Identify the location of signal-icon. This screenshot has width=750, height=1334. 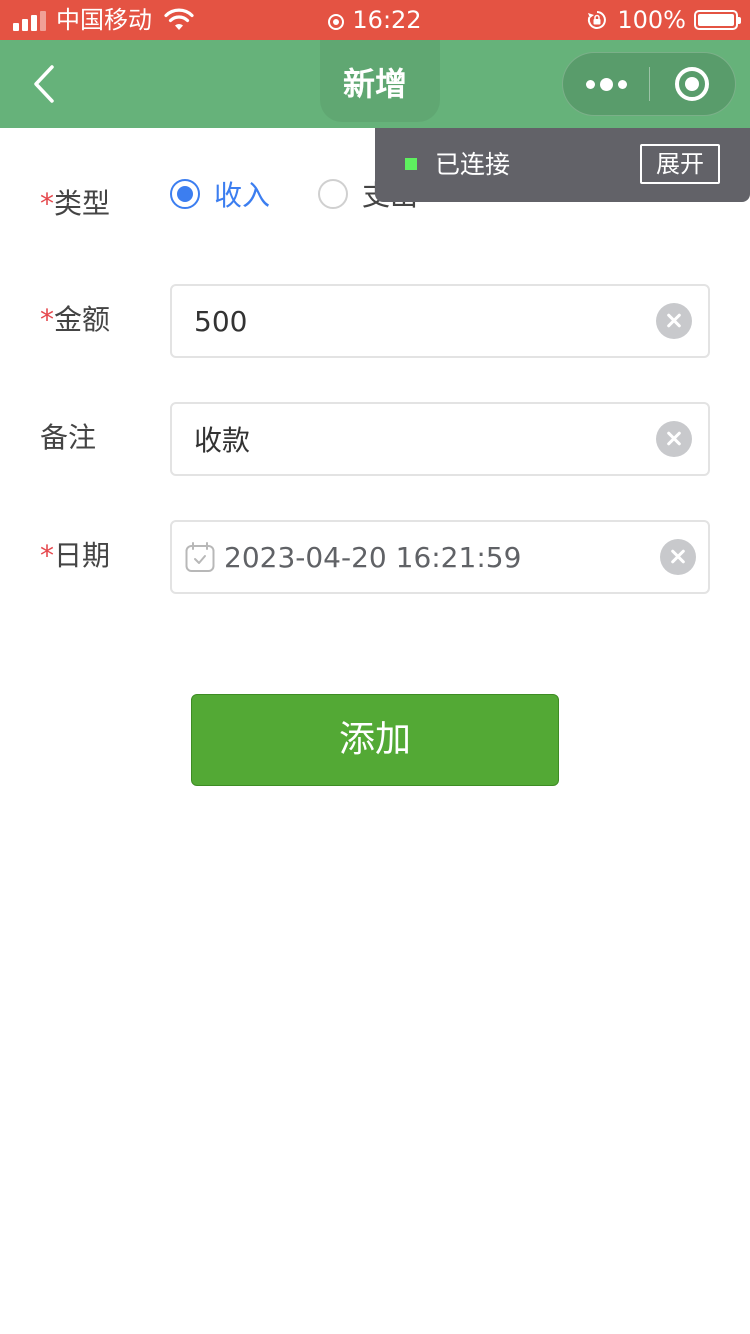
(29, 20).